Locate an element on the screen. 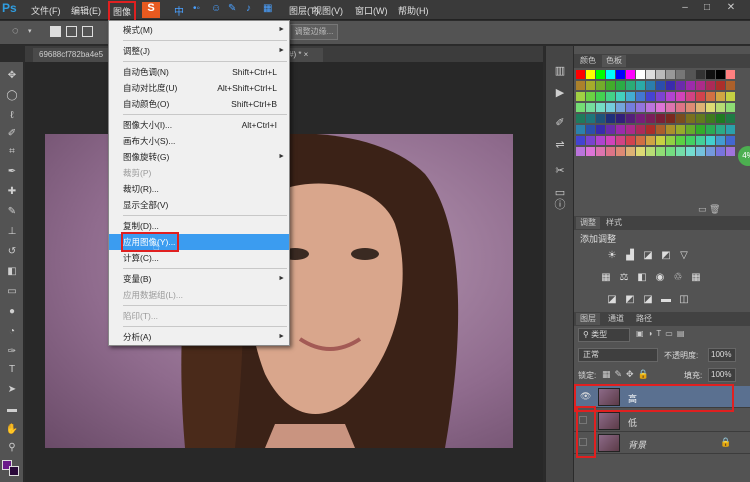 Image resolution: width=750 pixels, height=482 pixels. type-tool-icon: T is located at coordinates (12, 371).